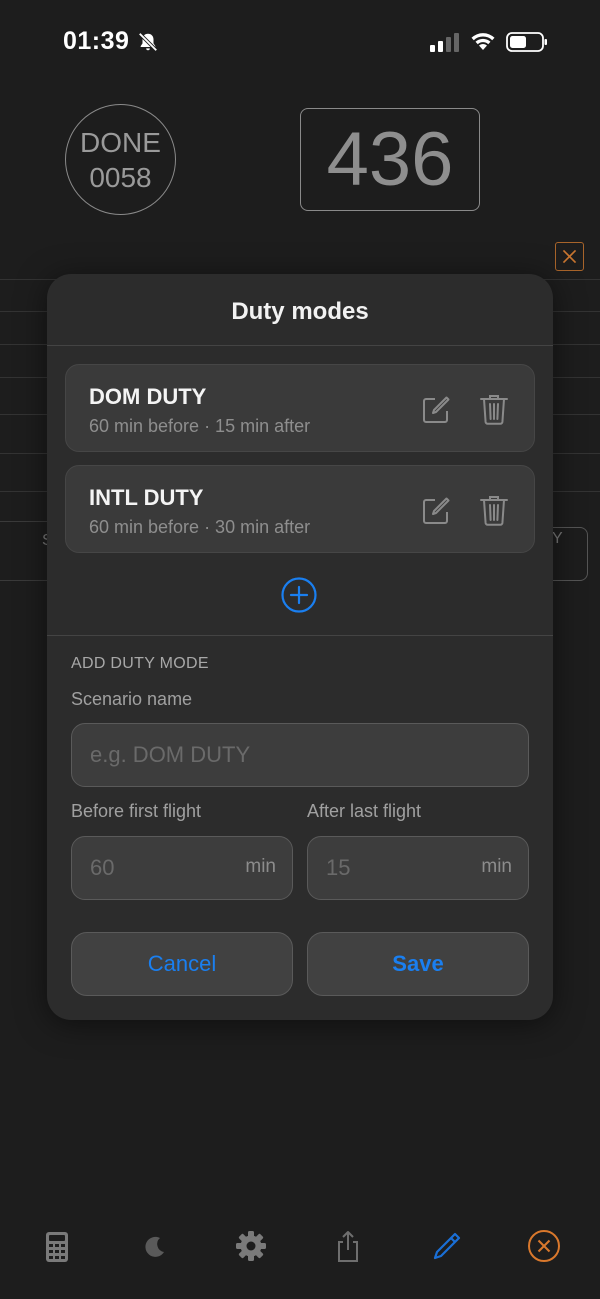 Image resolution: width=600 pixels, height=1299 pixels. I want to click on battery-icon, so click(526, 42).